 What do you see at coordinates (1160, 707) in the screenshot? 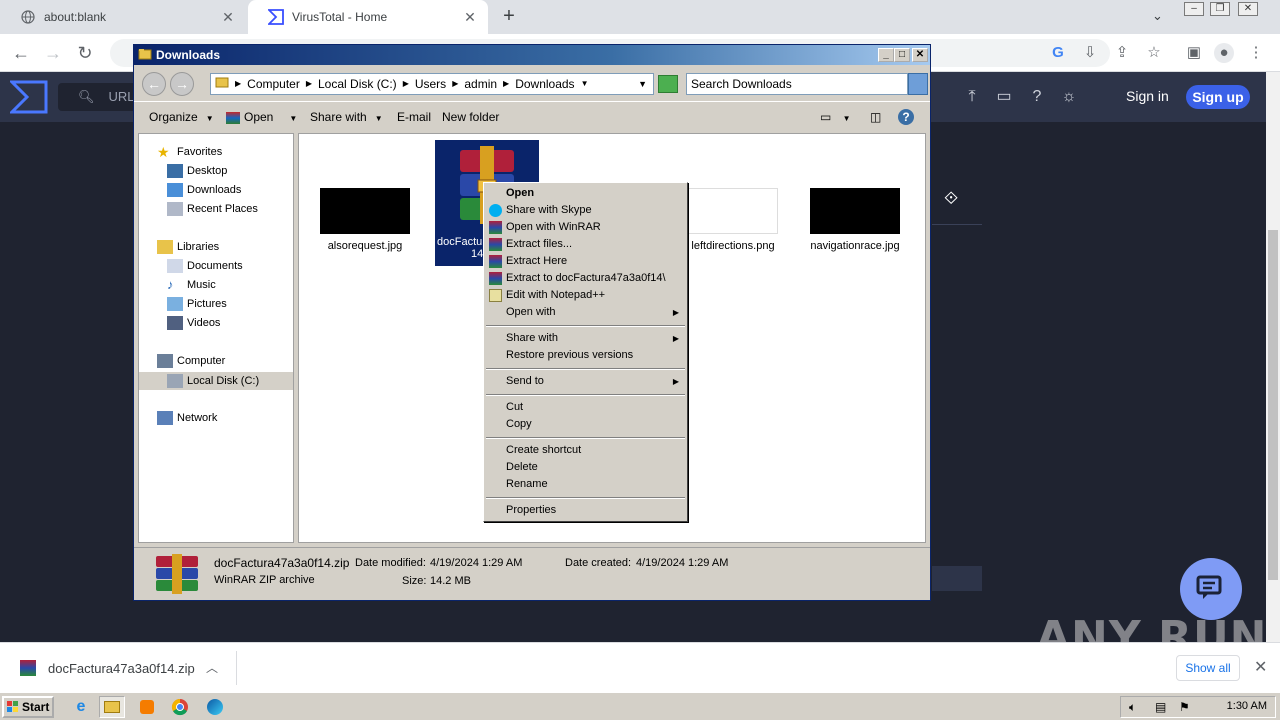
I see `network-tray-icon: ▤` at bounding box center [1160, 707].